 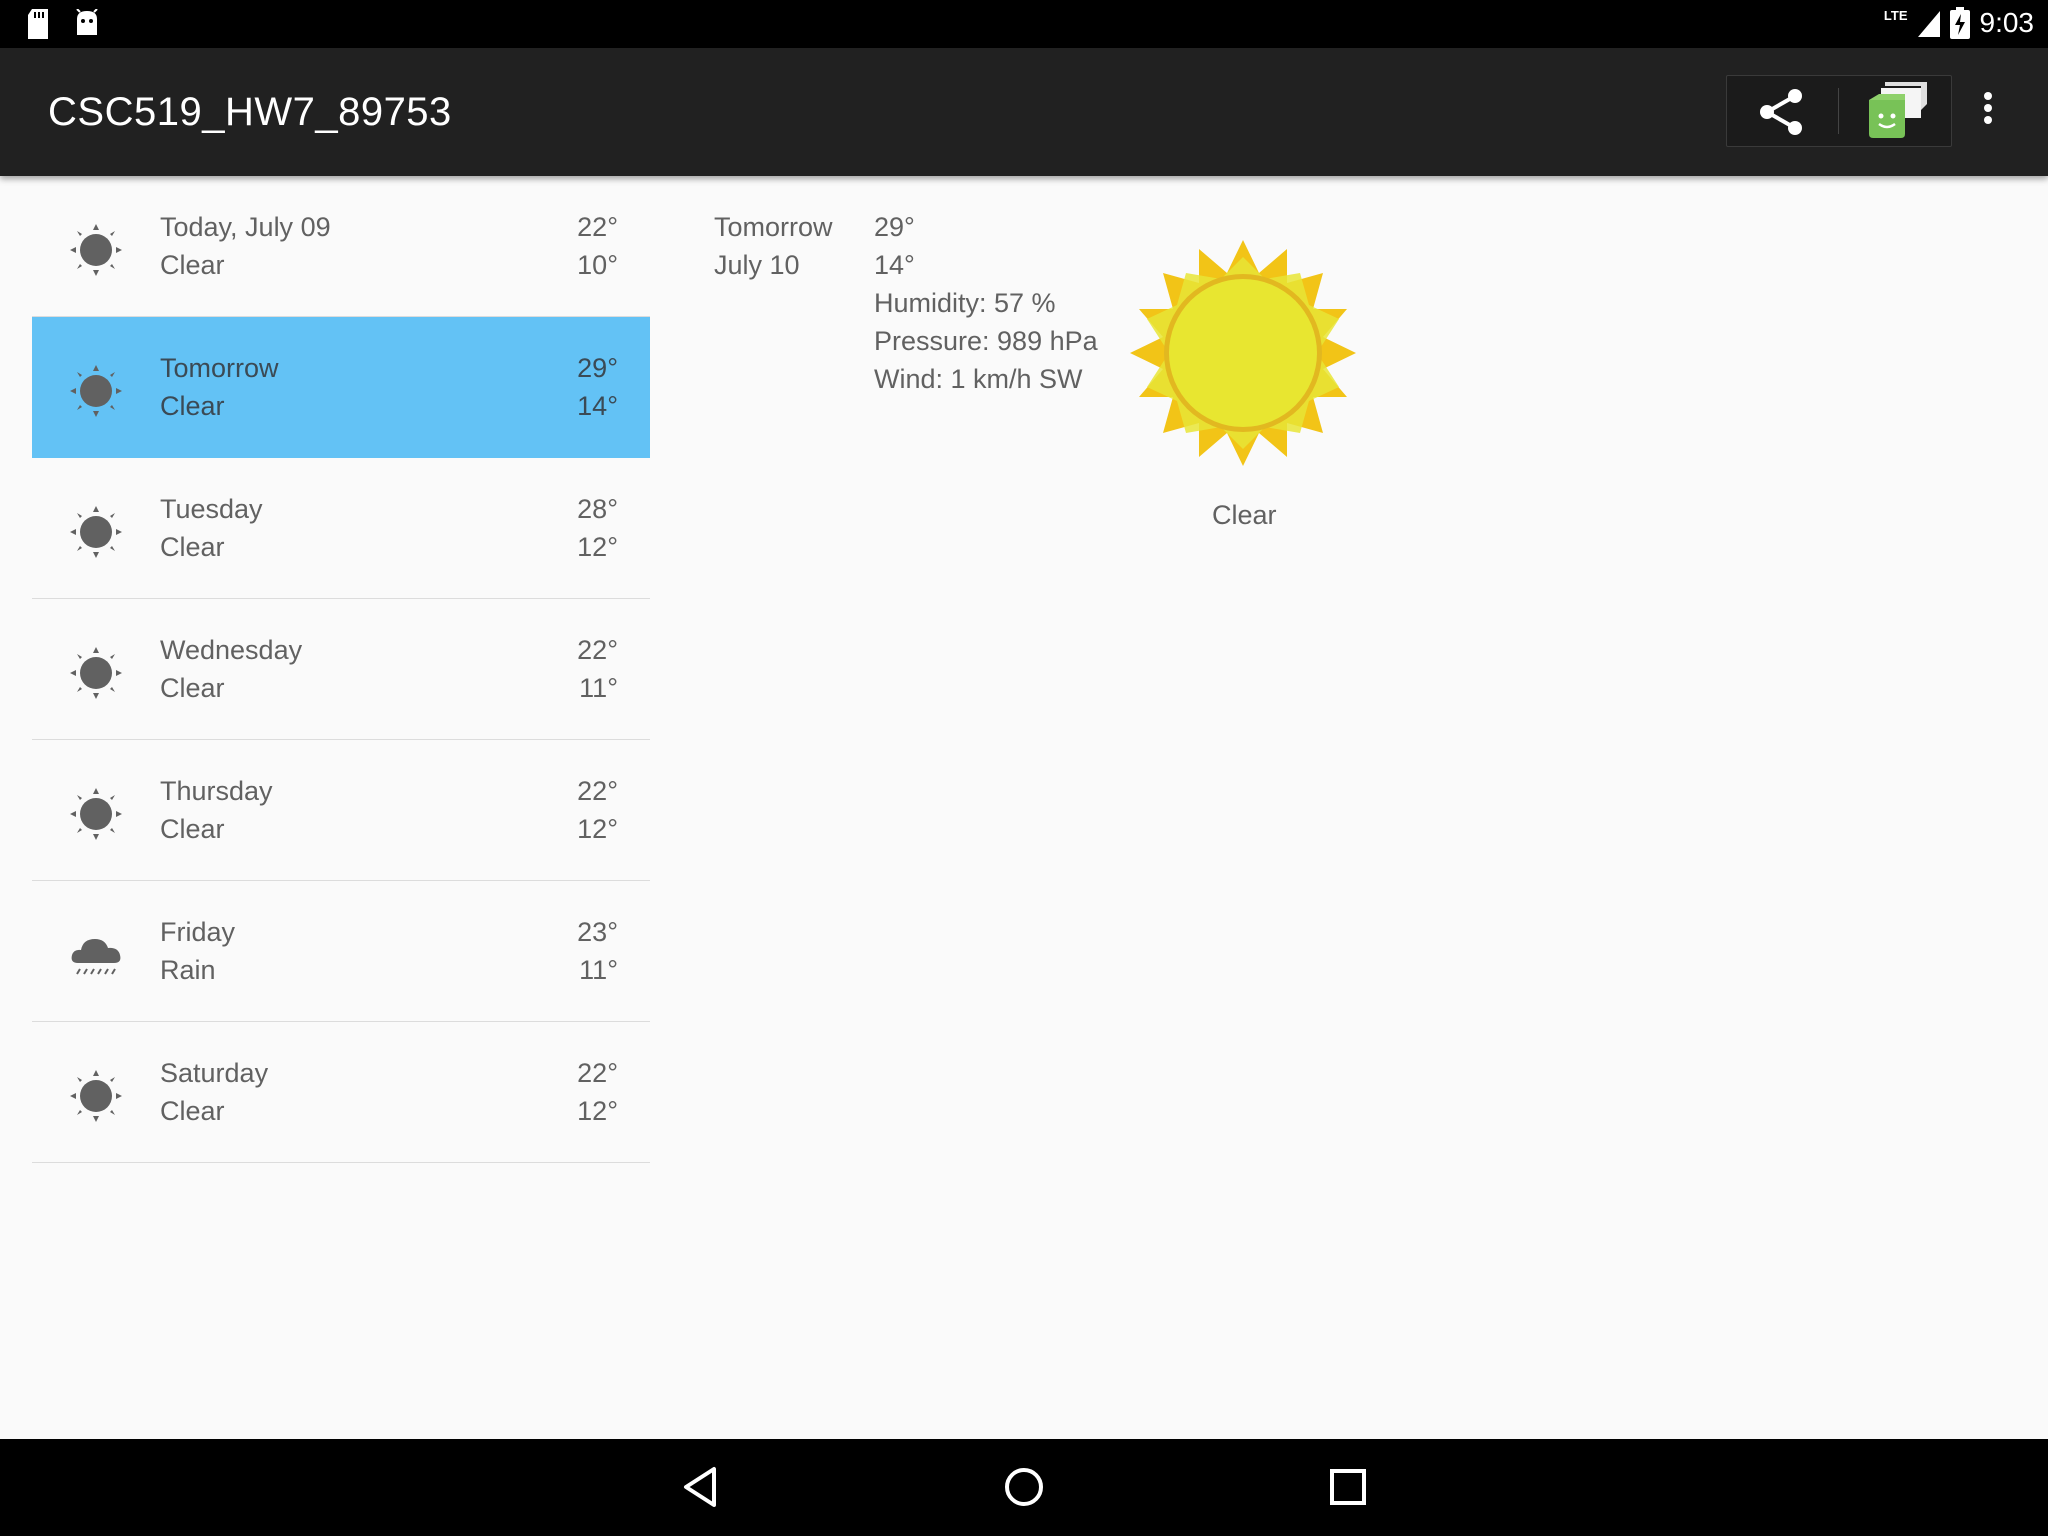 What do you see at coordinates (341, 810) in the screenshot?
I see `forecast-row: Thursday Clear 22° 12°` at bounding box center [341, 810].